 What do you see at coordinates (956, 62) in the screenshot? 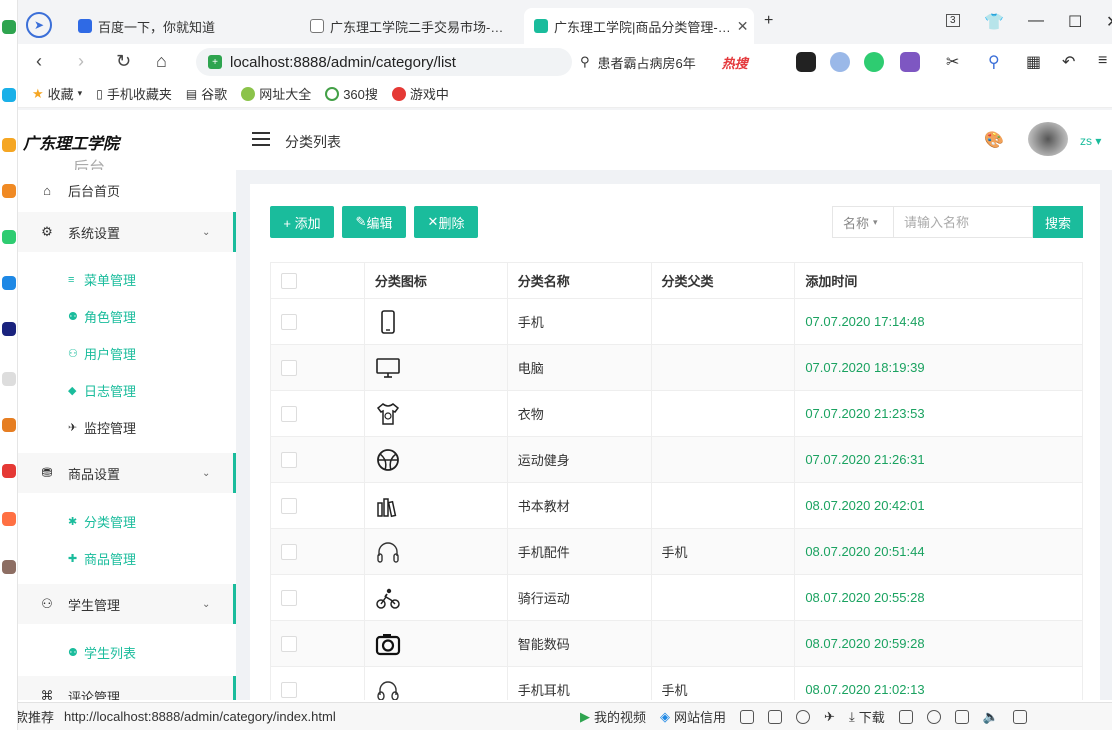
I see `scissors-icon: ✂` at bounding box center [956, 62].